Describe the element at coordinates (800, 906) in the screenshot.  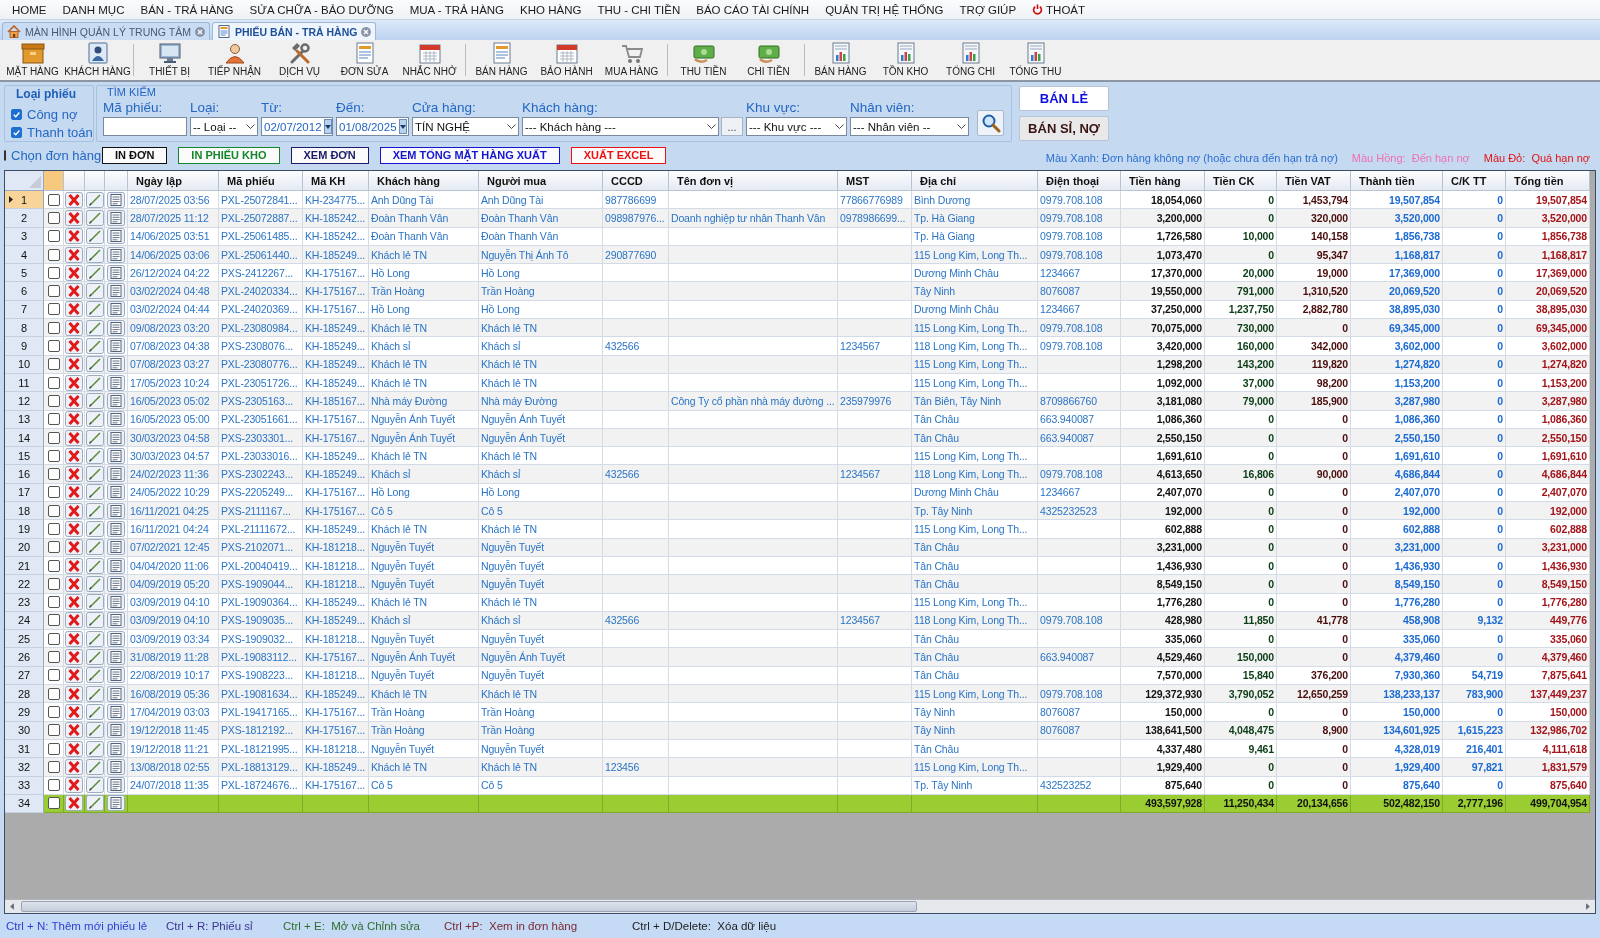
I see `horizontal-scrollbar` at that location.